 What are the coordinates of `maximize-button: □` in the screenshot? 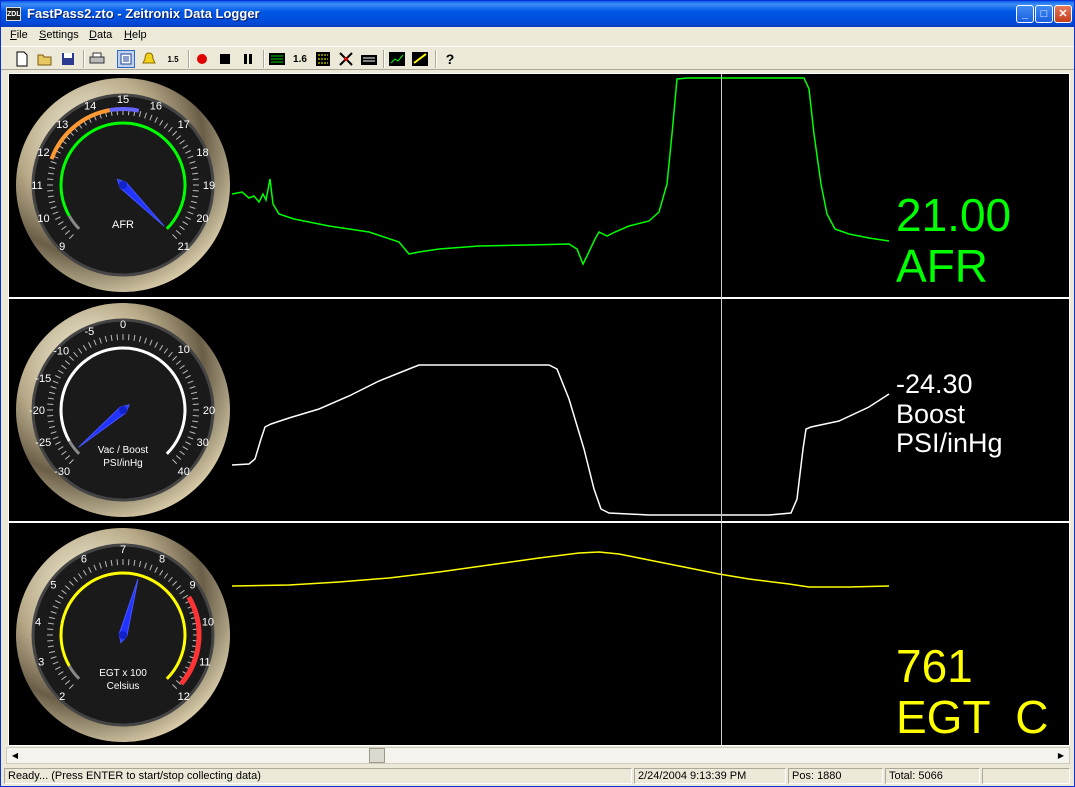 It's located at (1044, 14).